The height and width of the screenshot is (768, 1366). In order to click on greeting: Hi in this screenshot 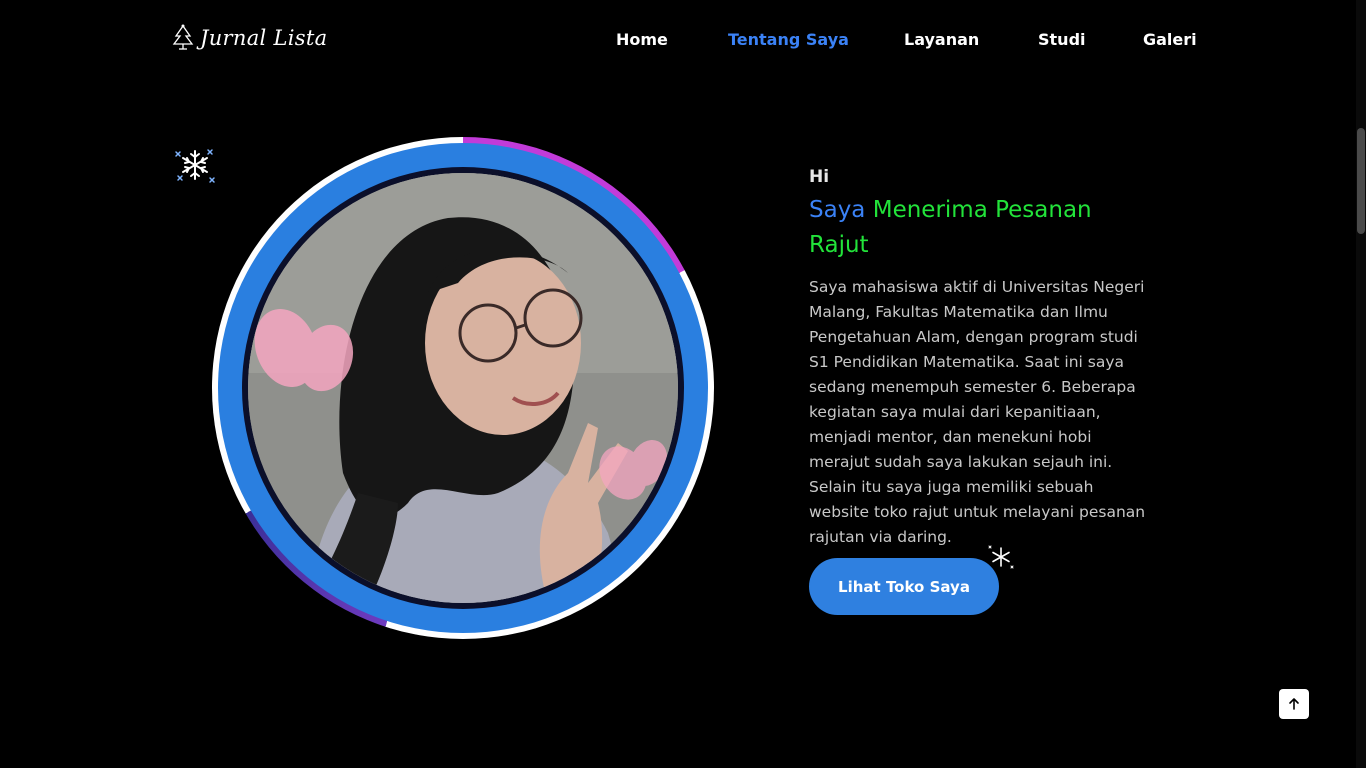, I will do `click(819, 177)`.